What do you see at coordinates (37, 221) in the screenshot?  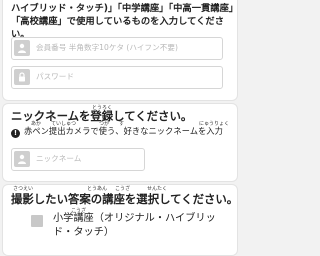 I see `course-checkbox` at bounding box center [37, 221].